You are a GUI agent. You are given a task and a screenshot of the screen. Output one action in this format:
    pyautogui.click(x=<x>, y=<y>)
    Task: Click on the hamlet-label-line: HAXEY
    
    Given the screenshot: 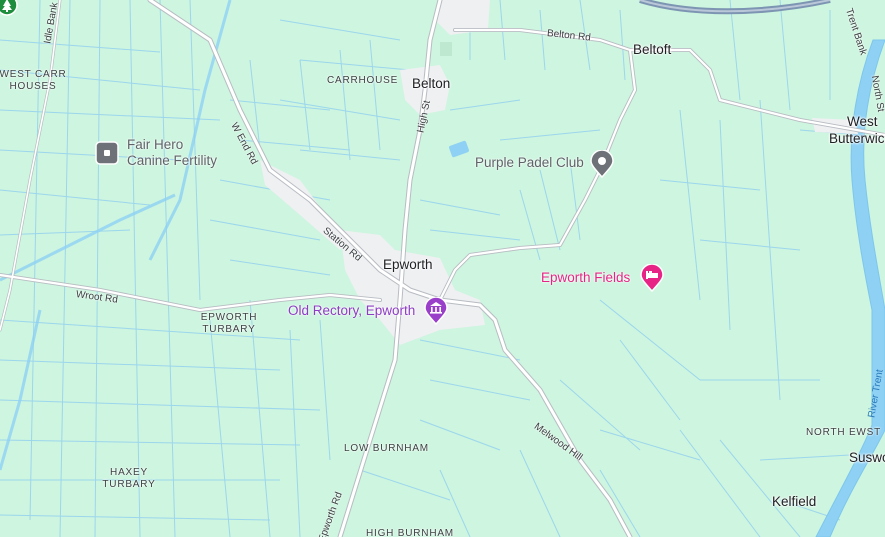 What is the action you would take?
    pyautogui.click(x=129, y=472)
    